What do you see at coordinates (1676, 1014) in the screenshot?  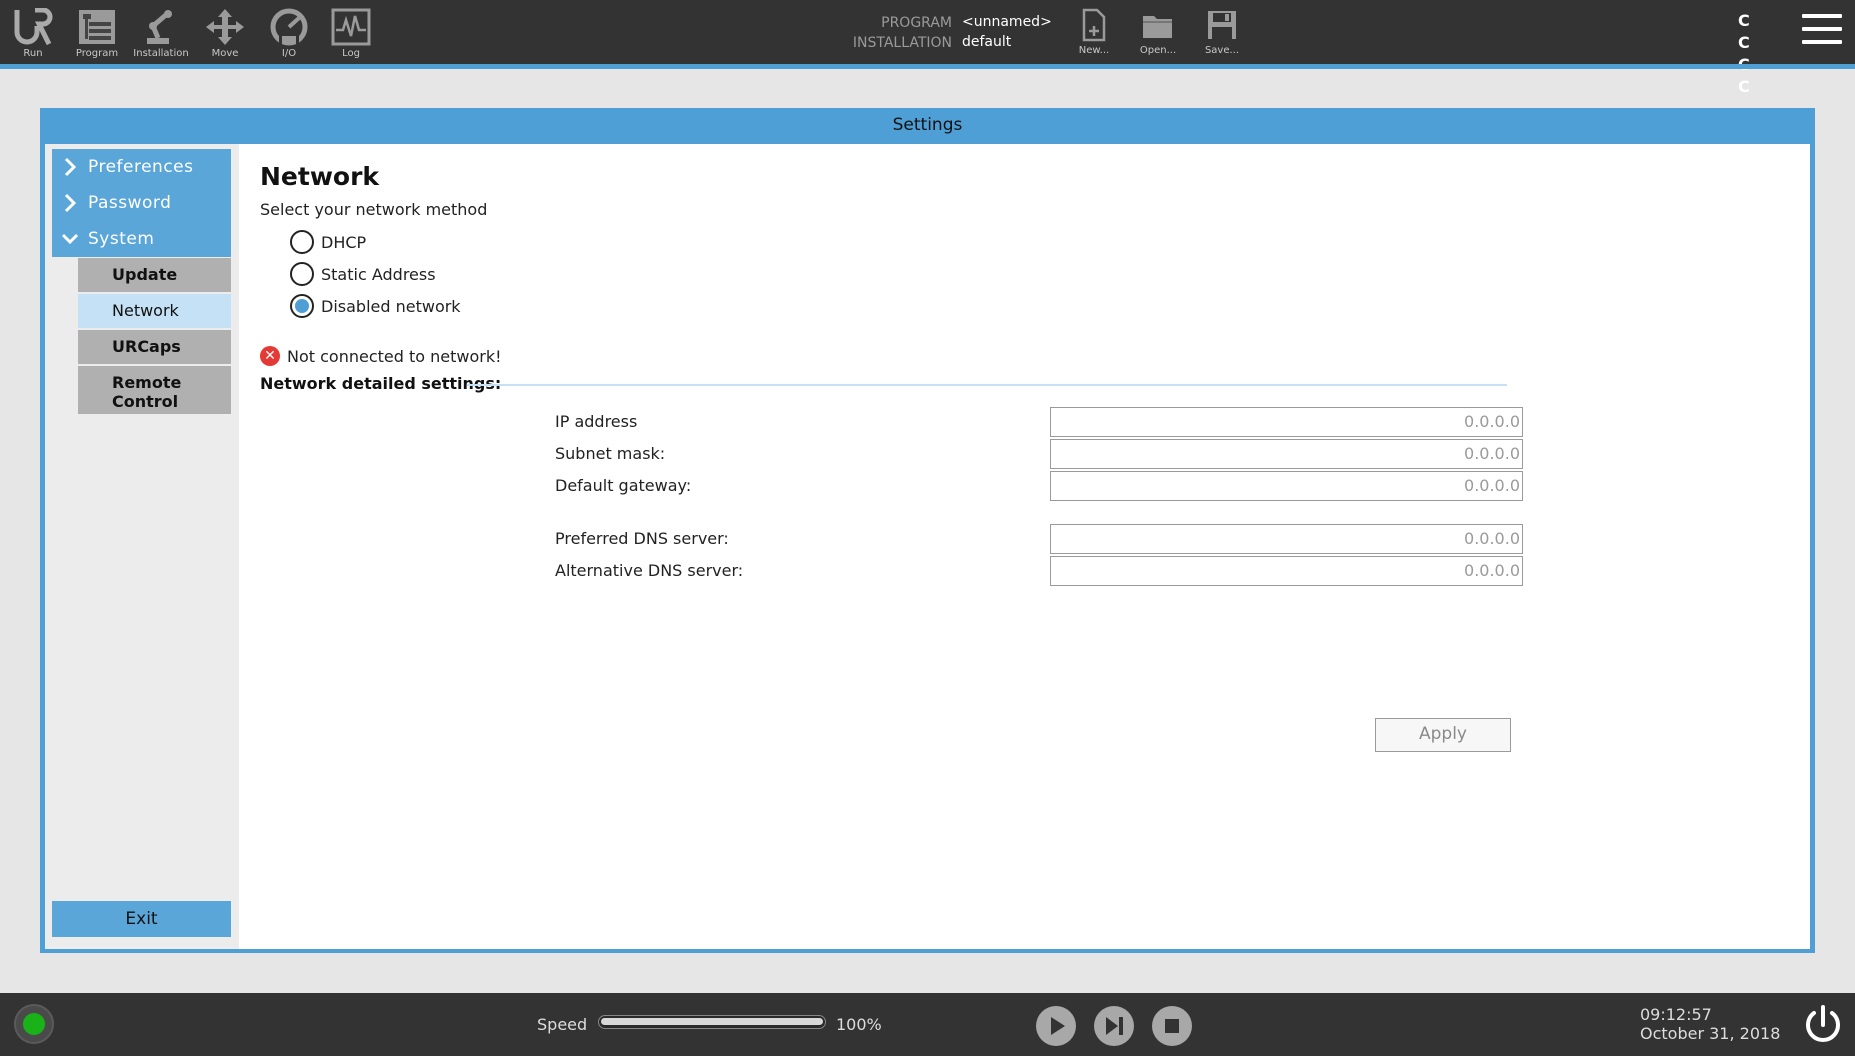 I see `clock-time: 09:12:57` at bounding box center [1676, 1014].